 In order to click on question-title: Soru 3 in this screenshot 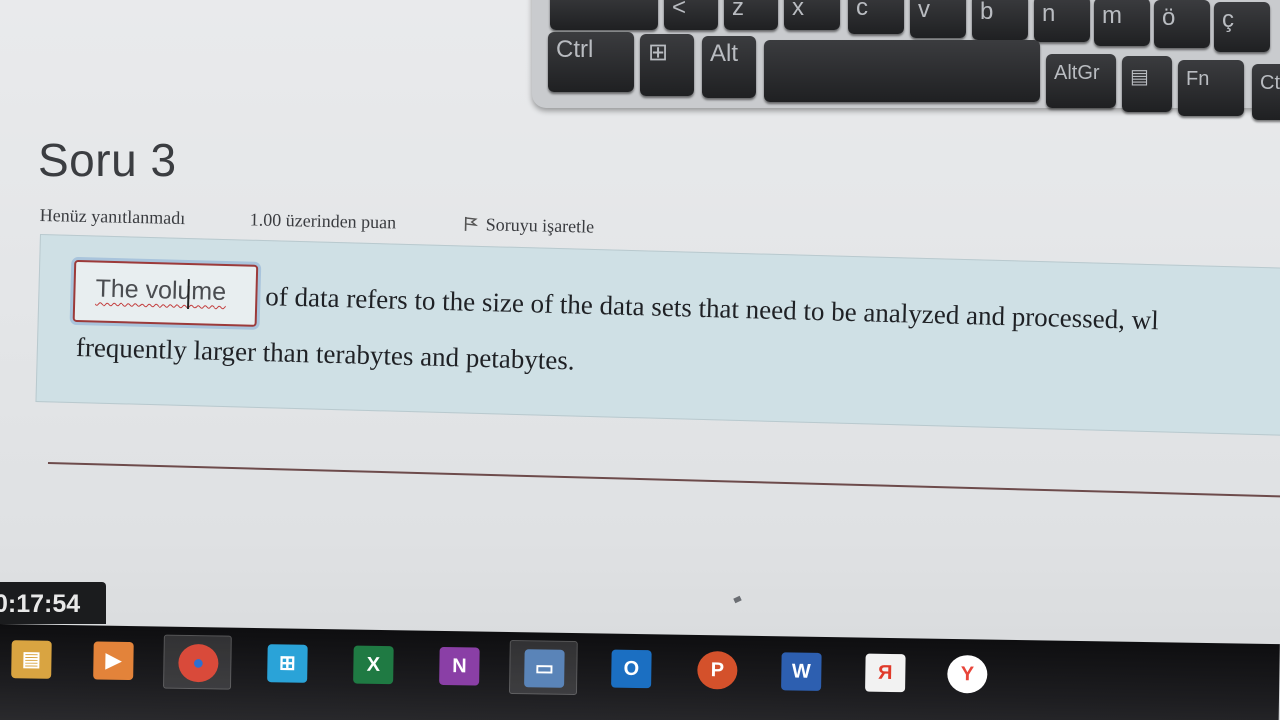, I will do `click(107, 160)`.